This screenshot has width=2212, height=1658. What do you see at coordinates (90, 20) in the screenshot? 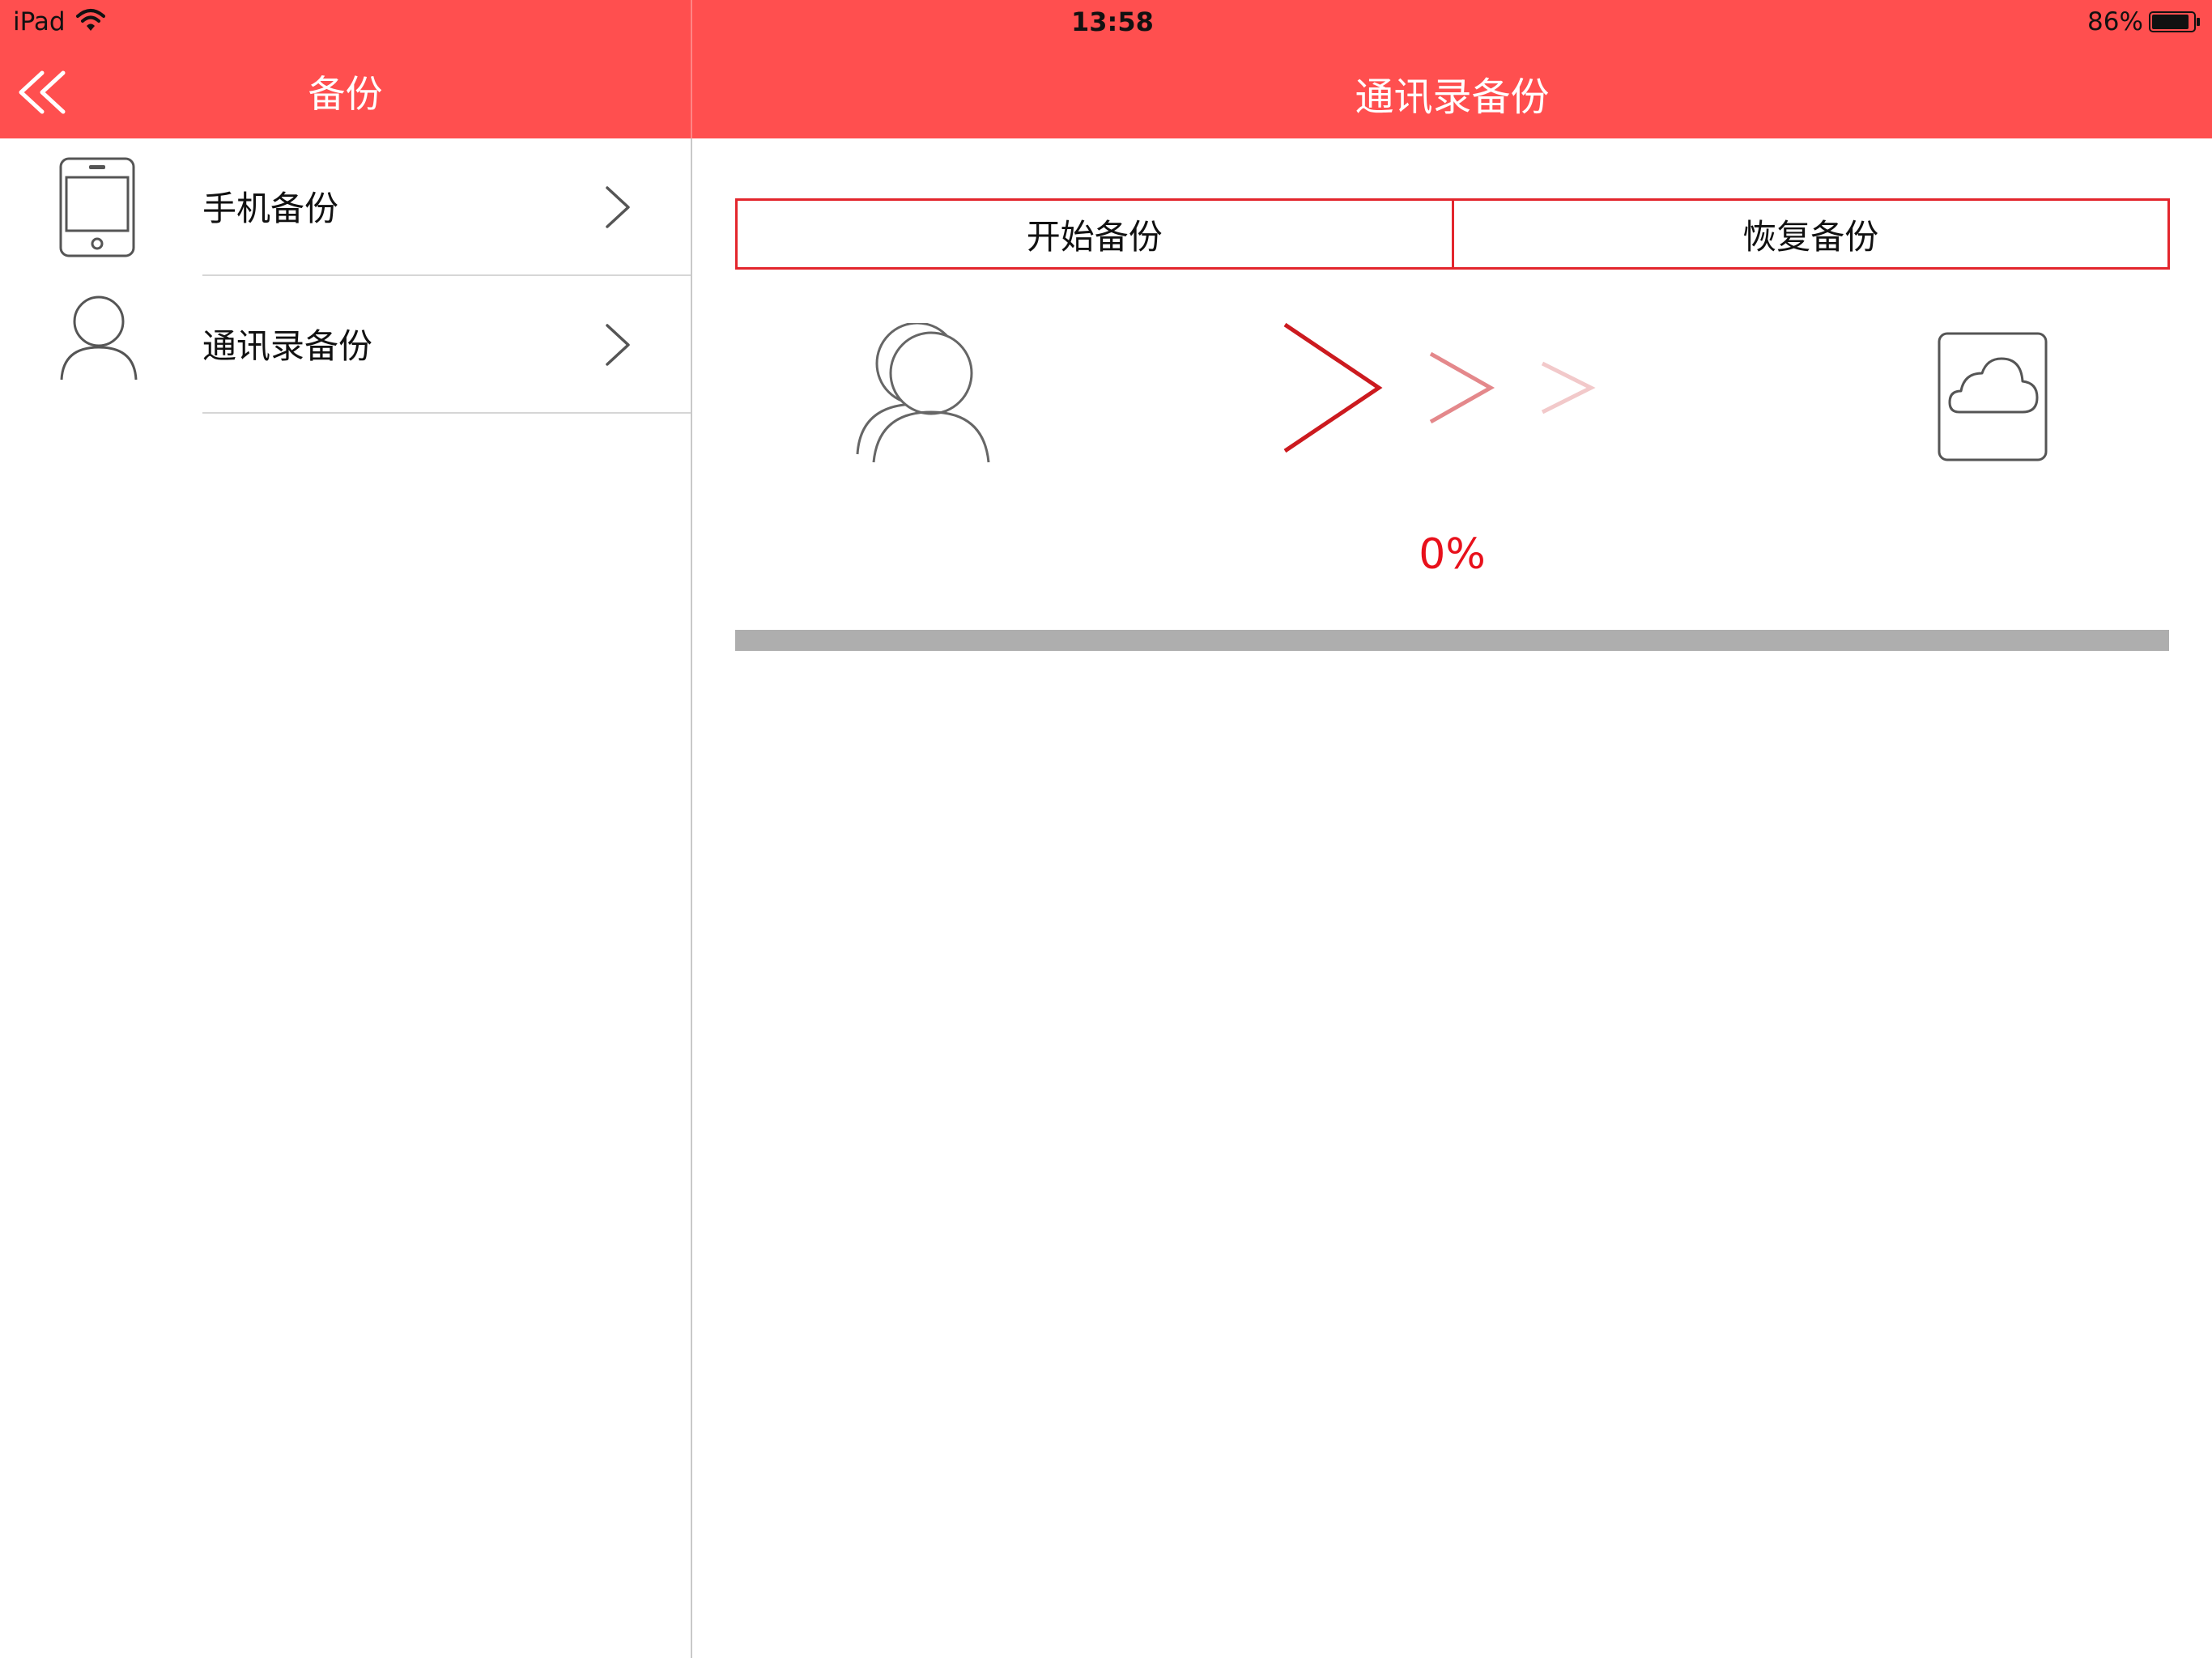
I see `wifi-icon` at bounding box center [90, 20].